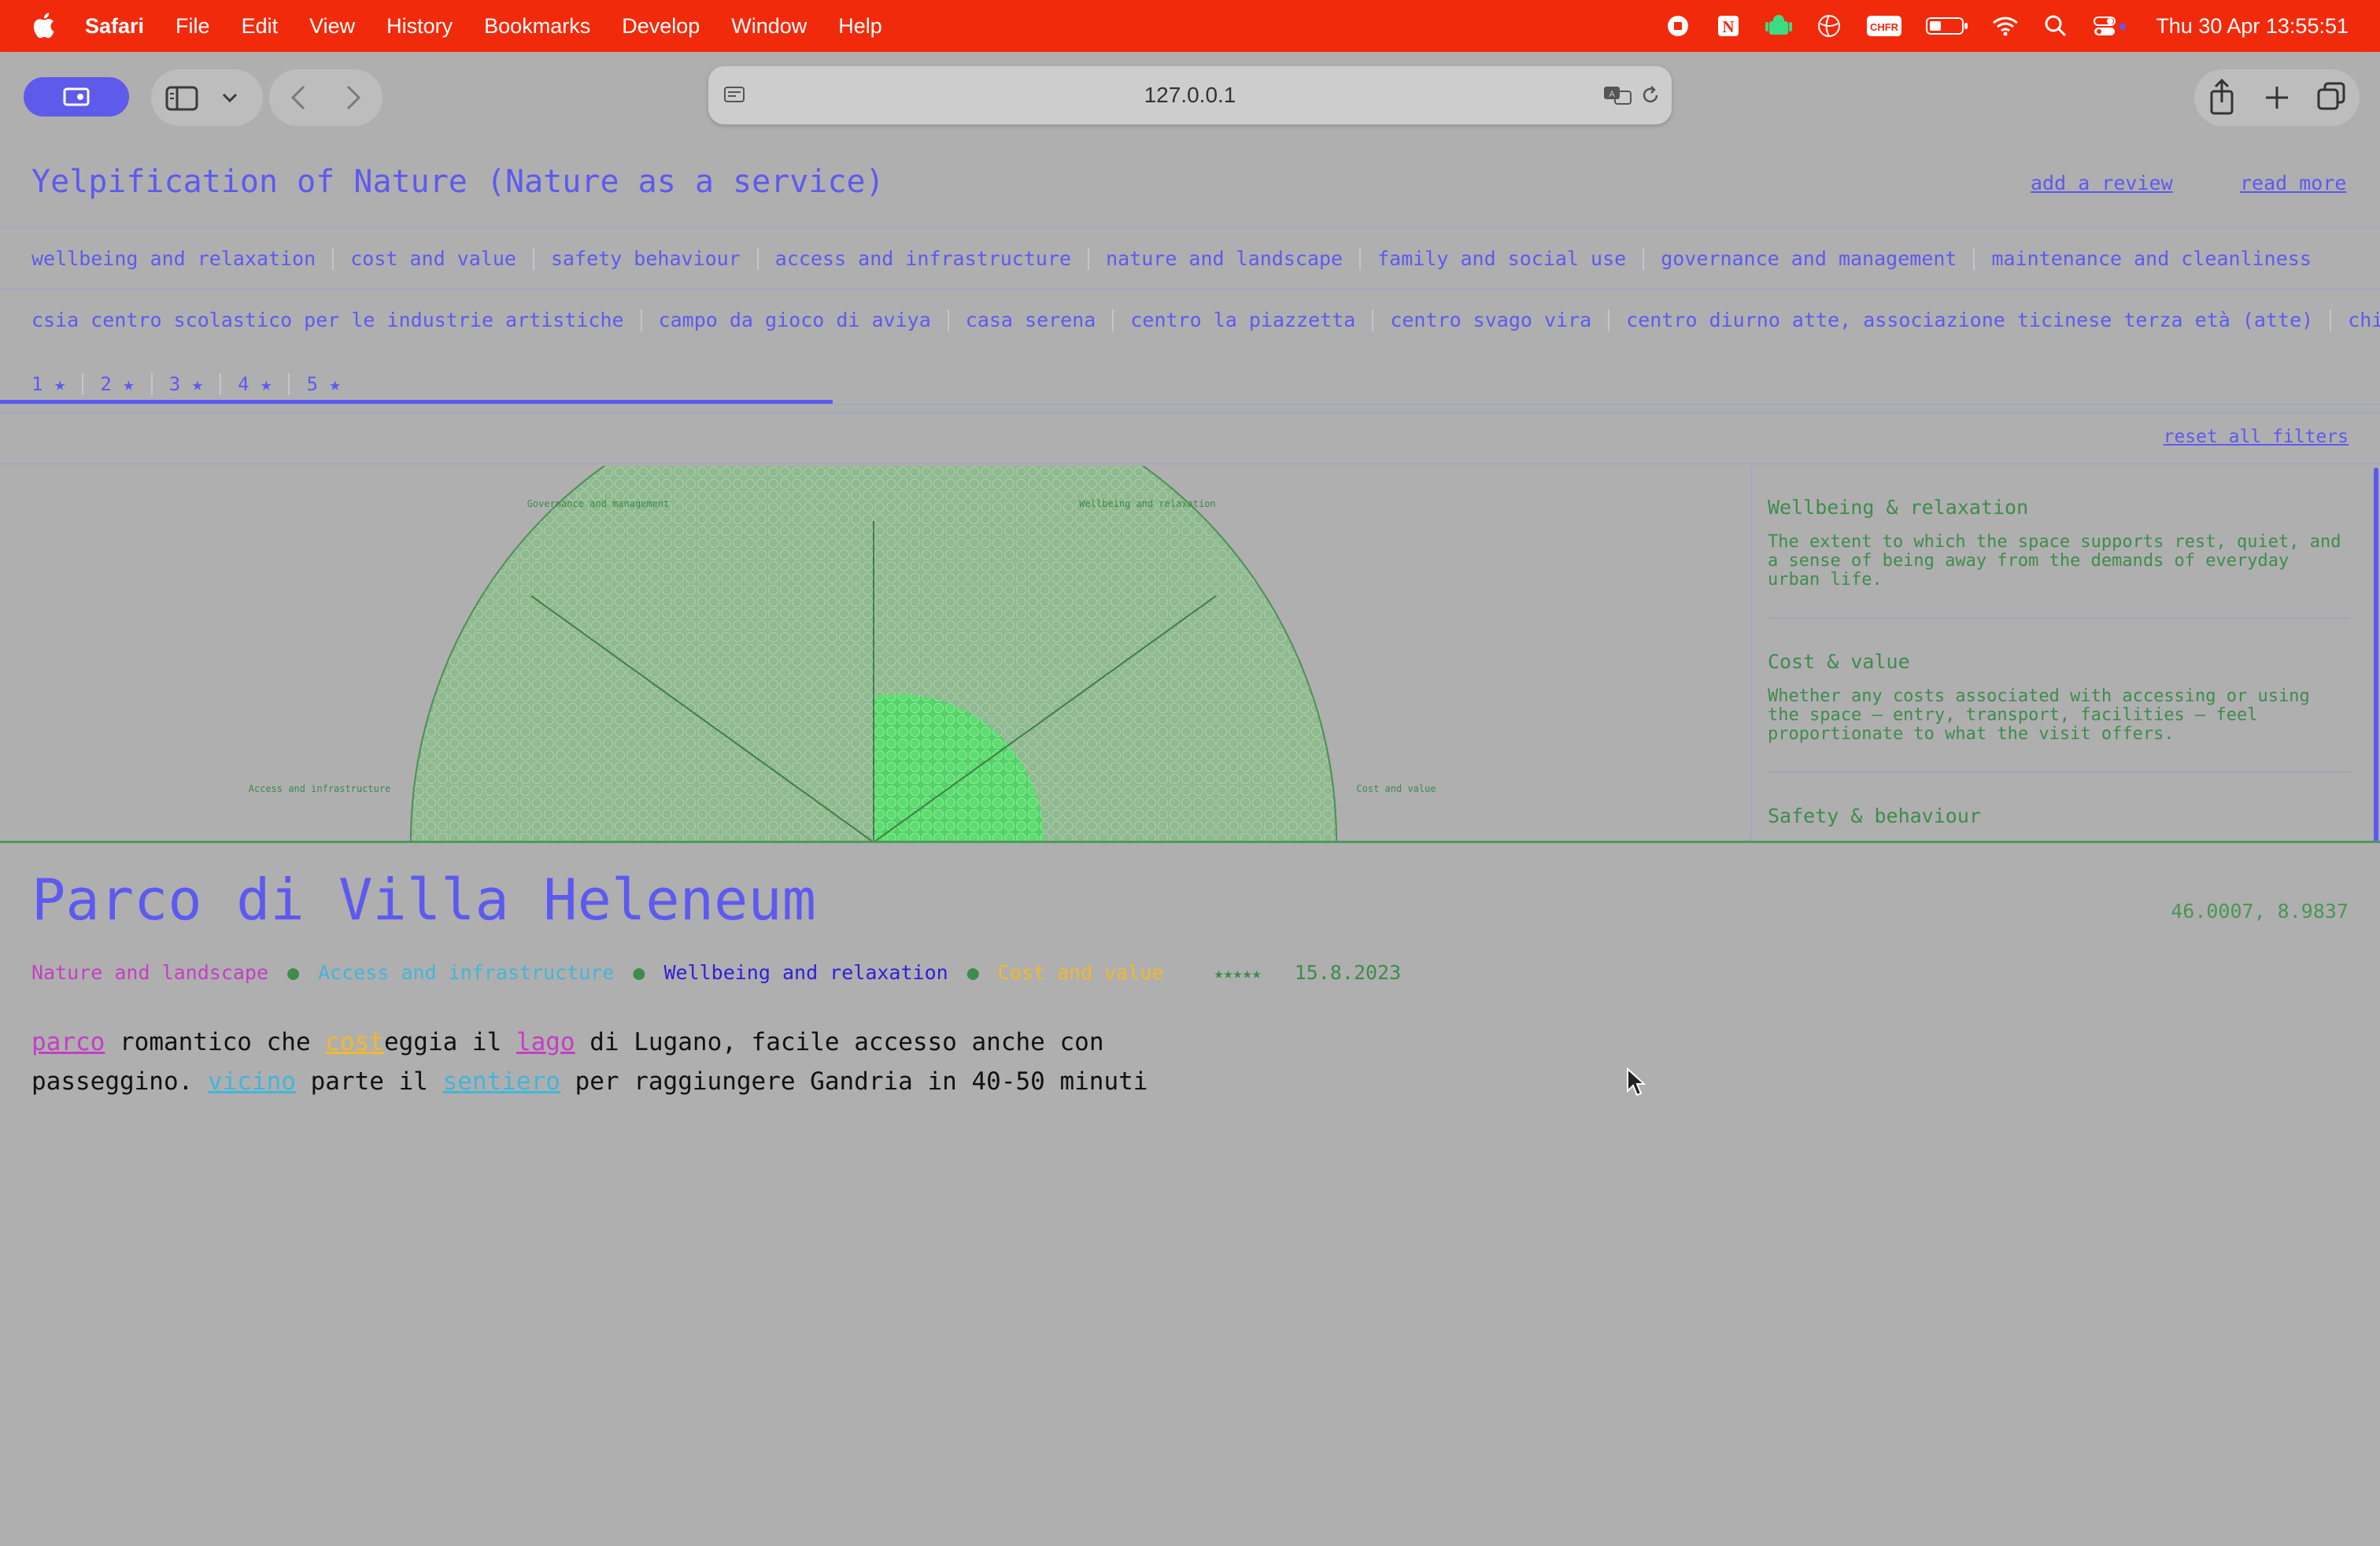  I want to click on vpn-globe-icon, so click(1829, 26).